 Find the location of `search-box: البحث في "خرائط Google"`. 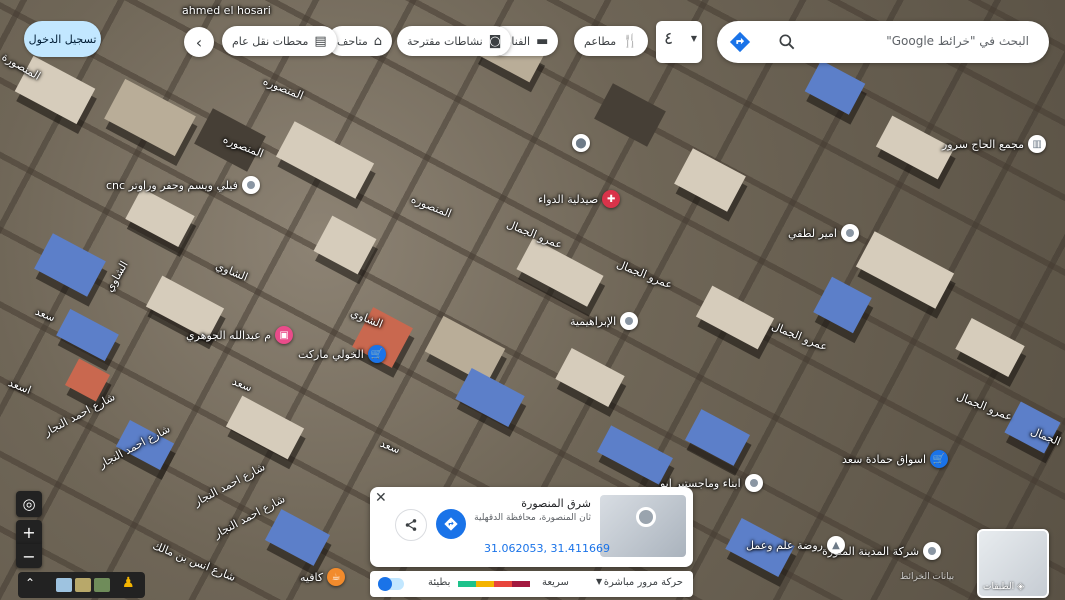

search-box: البحث في "خرائط Google" is located at coordinates (883, 42).